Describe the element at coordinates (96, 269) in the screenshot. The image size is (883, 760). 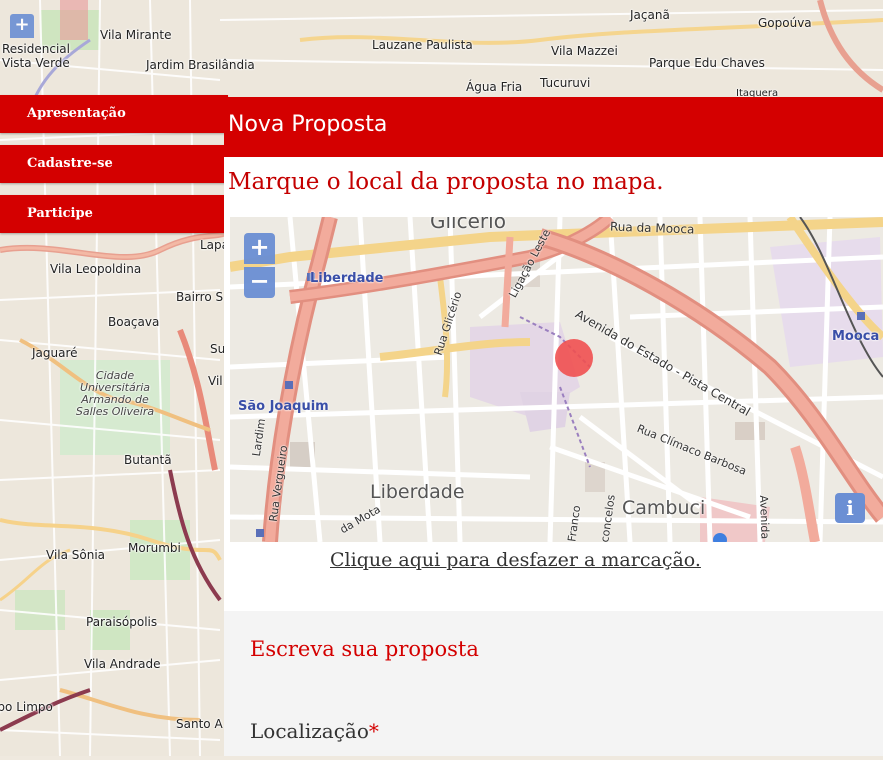
I see `map-label: Vila Leopoldina` at that location.